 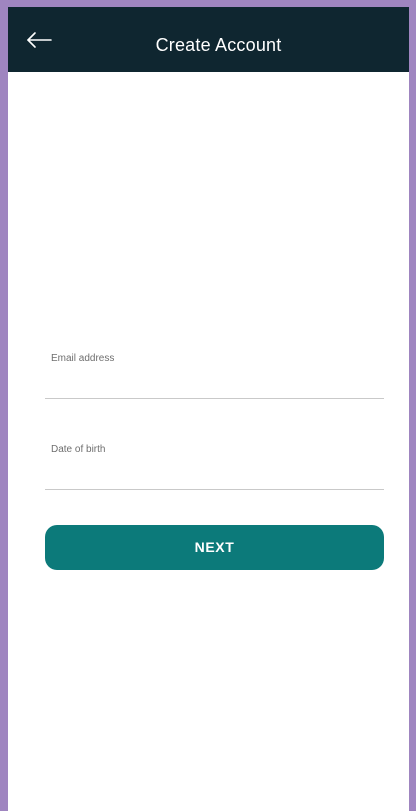 I want to click on app-bar: Create Account, so click(x=208, y=39).